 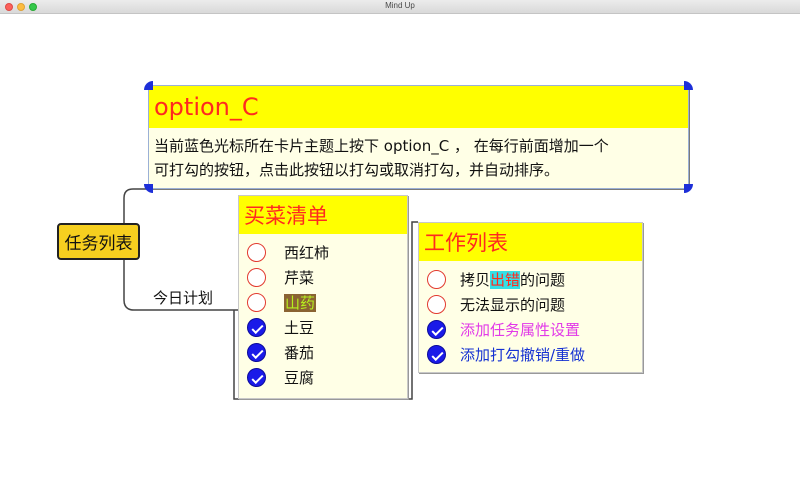 I want to click on item-label: 芹菜, so click(x=299, y=278).